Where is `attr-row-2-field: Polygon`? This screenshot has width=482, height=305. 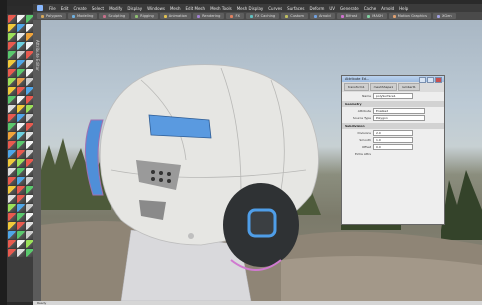
attr-row-2-field: Polygon is located at coordinates (399, 117).